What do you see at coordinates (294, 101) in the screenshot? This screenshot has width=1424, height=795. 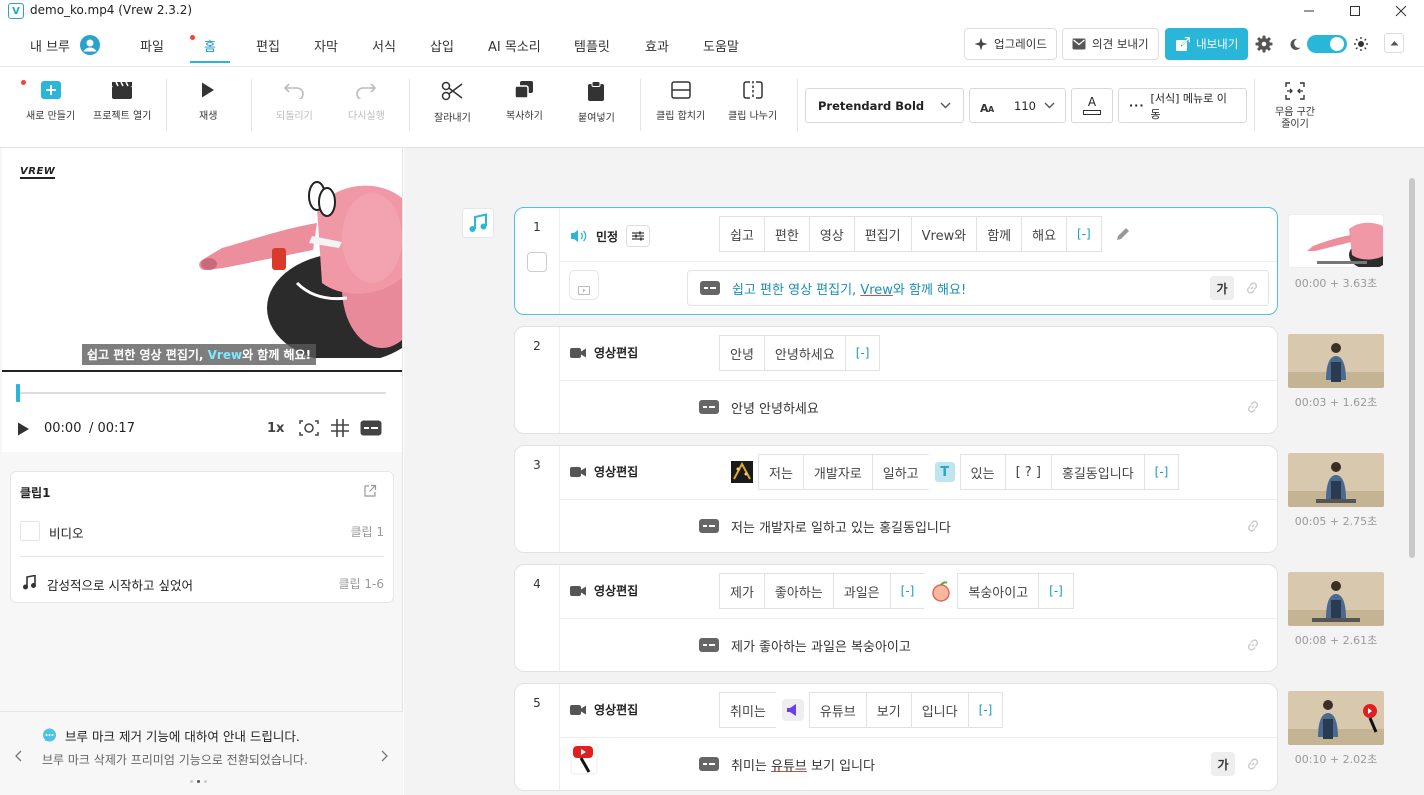 I see `undo-button: 되돌리기` at bounding box center [294, 101].